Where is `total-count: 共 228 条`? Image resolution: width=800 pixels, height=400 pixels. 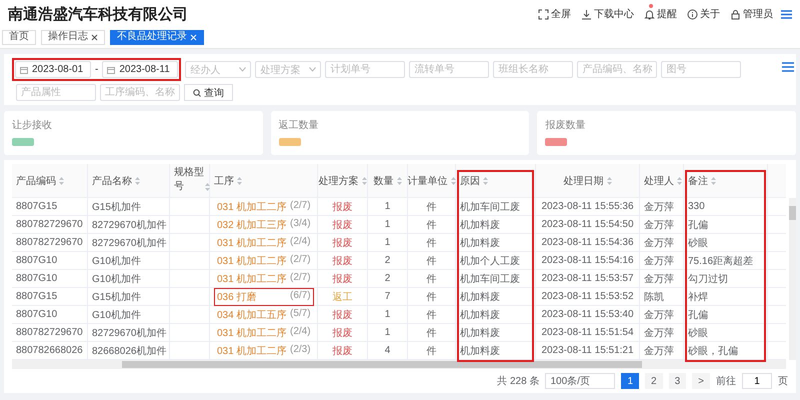 total-count: 共 228 条 is located at coordinates (518, 381).